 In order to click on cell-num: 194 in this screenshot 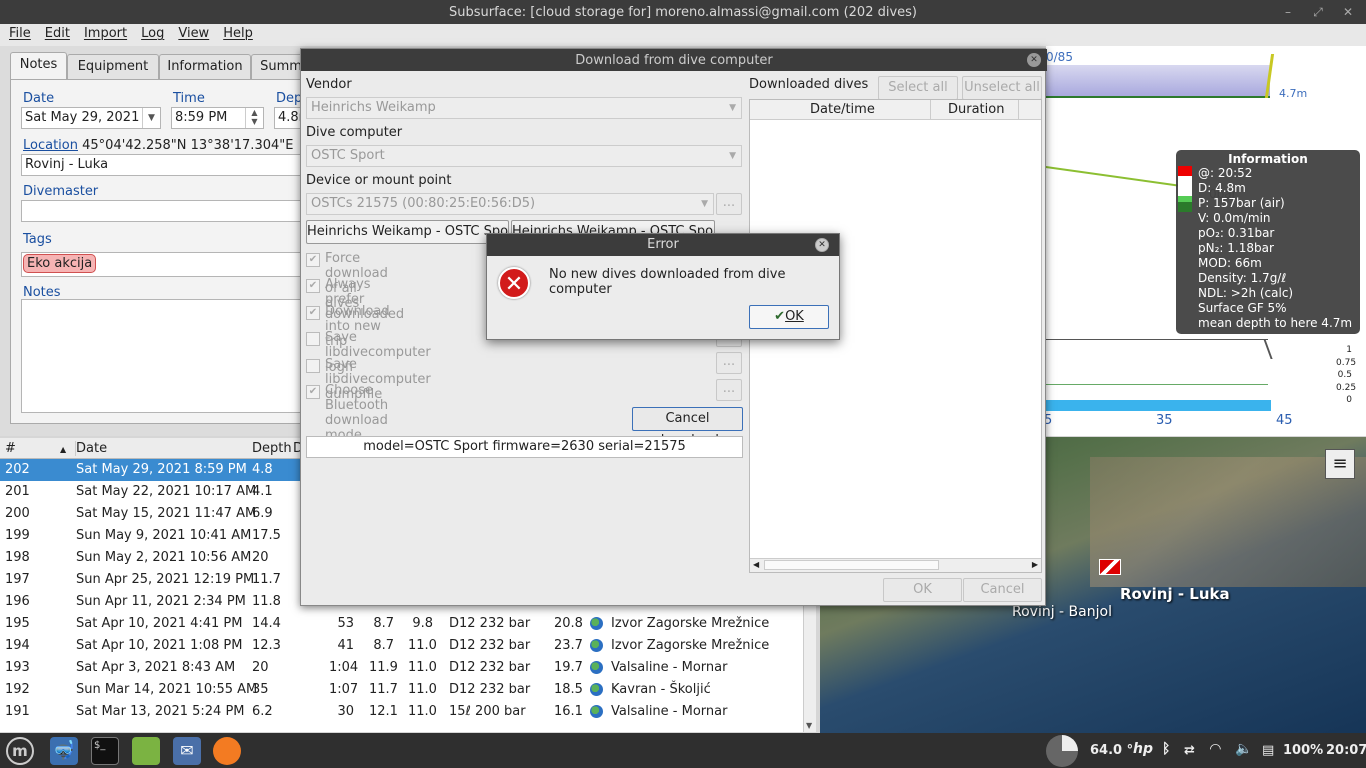, I will do `click(17, 645)`.